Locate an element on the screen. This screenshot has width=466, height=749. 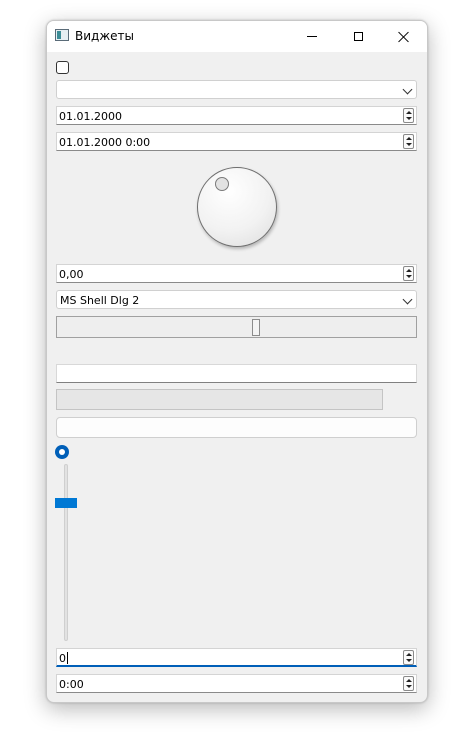
horizontal-scrollbar is located at coordinates (236, 327).